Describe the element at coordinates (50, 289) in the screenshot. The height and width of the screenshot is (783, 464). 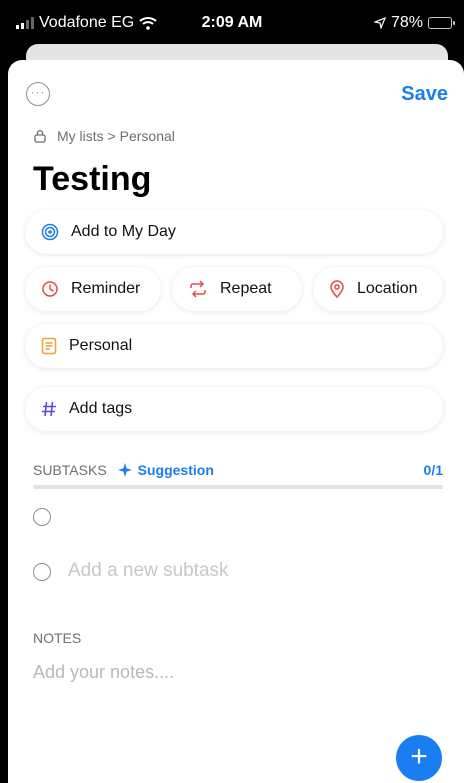
I see `clock-icon` at that location.